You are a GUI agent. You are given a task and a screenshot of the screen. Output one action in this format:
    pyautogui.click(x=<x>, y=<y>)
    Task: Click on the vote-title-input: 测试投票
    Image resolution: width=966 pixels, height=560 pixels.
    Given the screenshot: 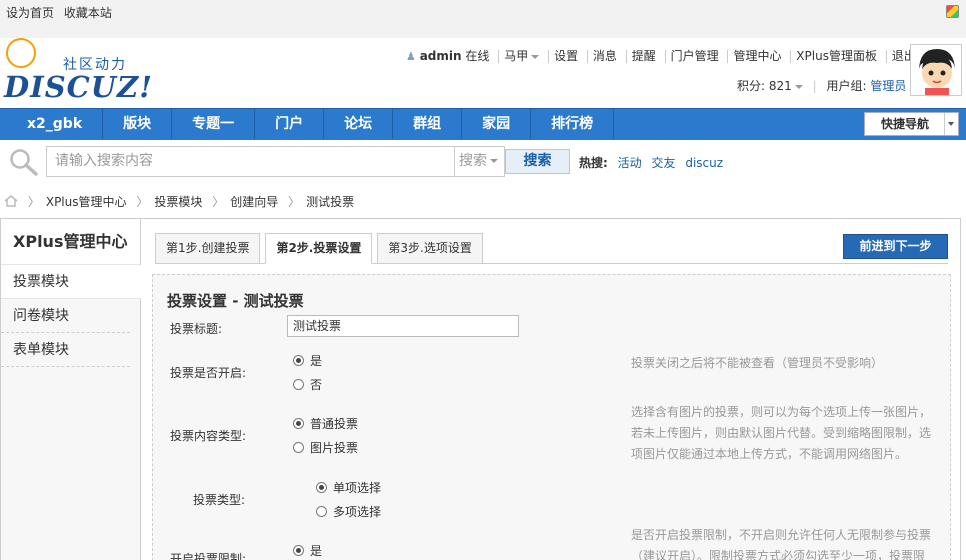 What is the action you would take?
    pyautogui.click(x=403, y=326)
    